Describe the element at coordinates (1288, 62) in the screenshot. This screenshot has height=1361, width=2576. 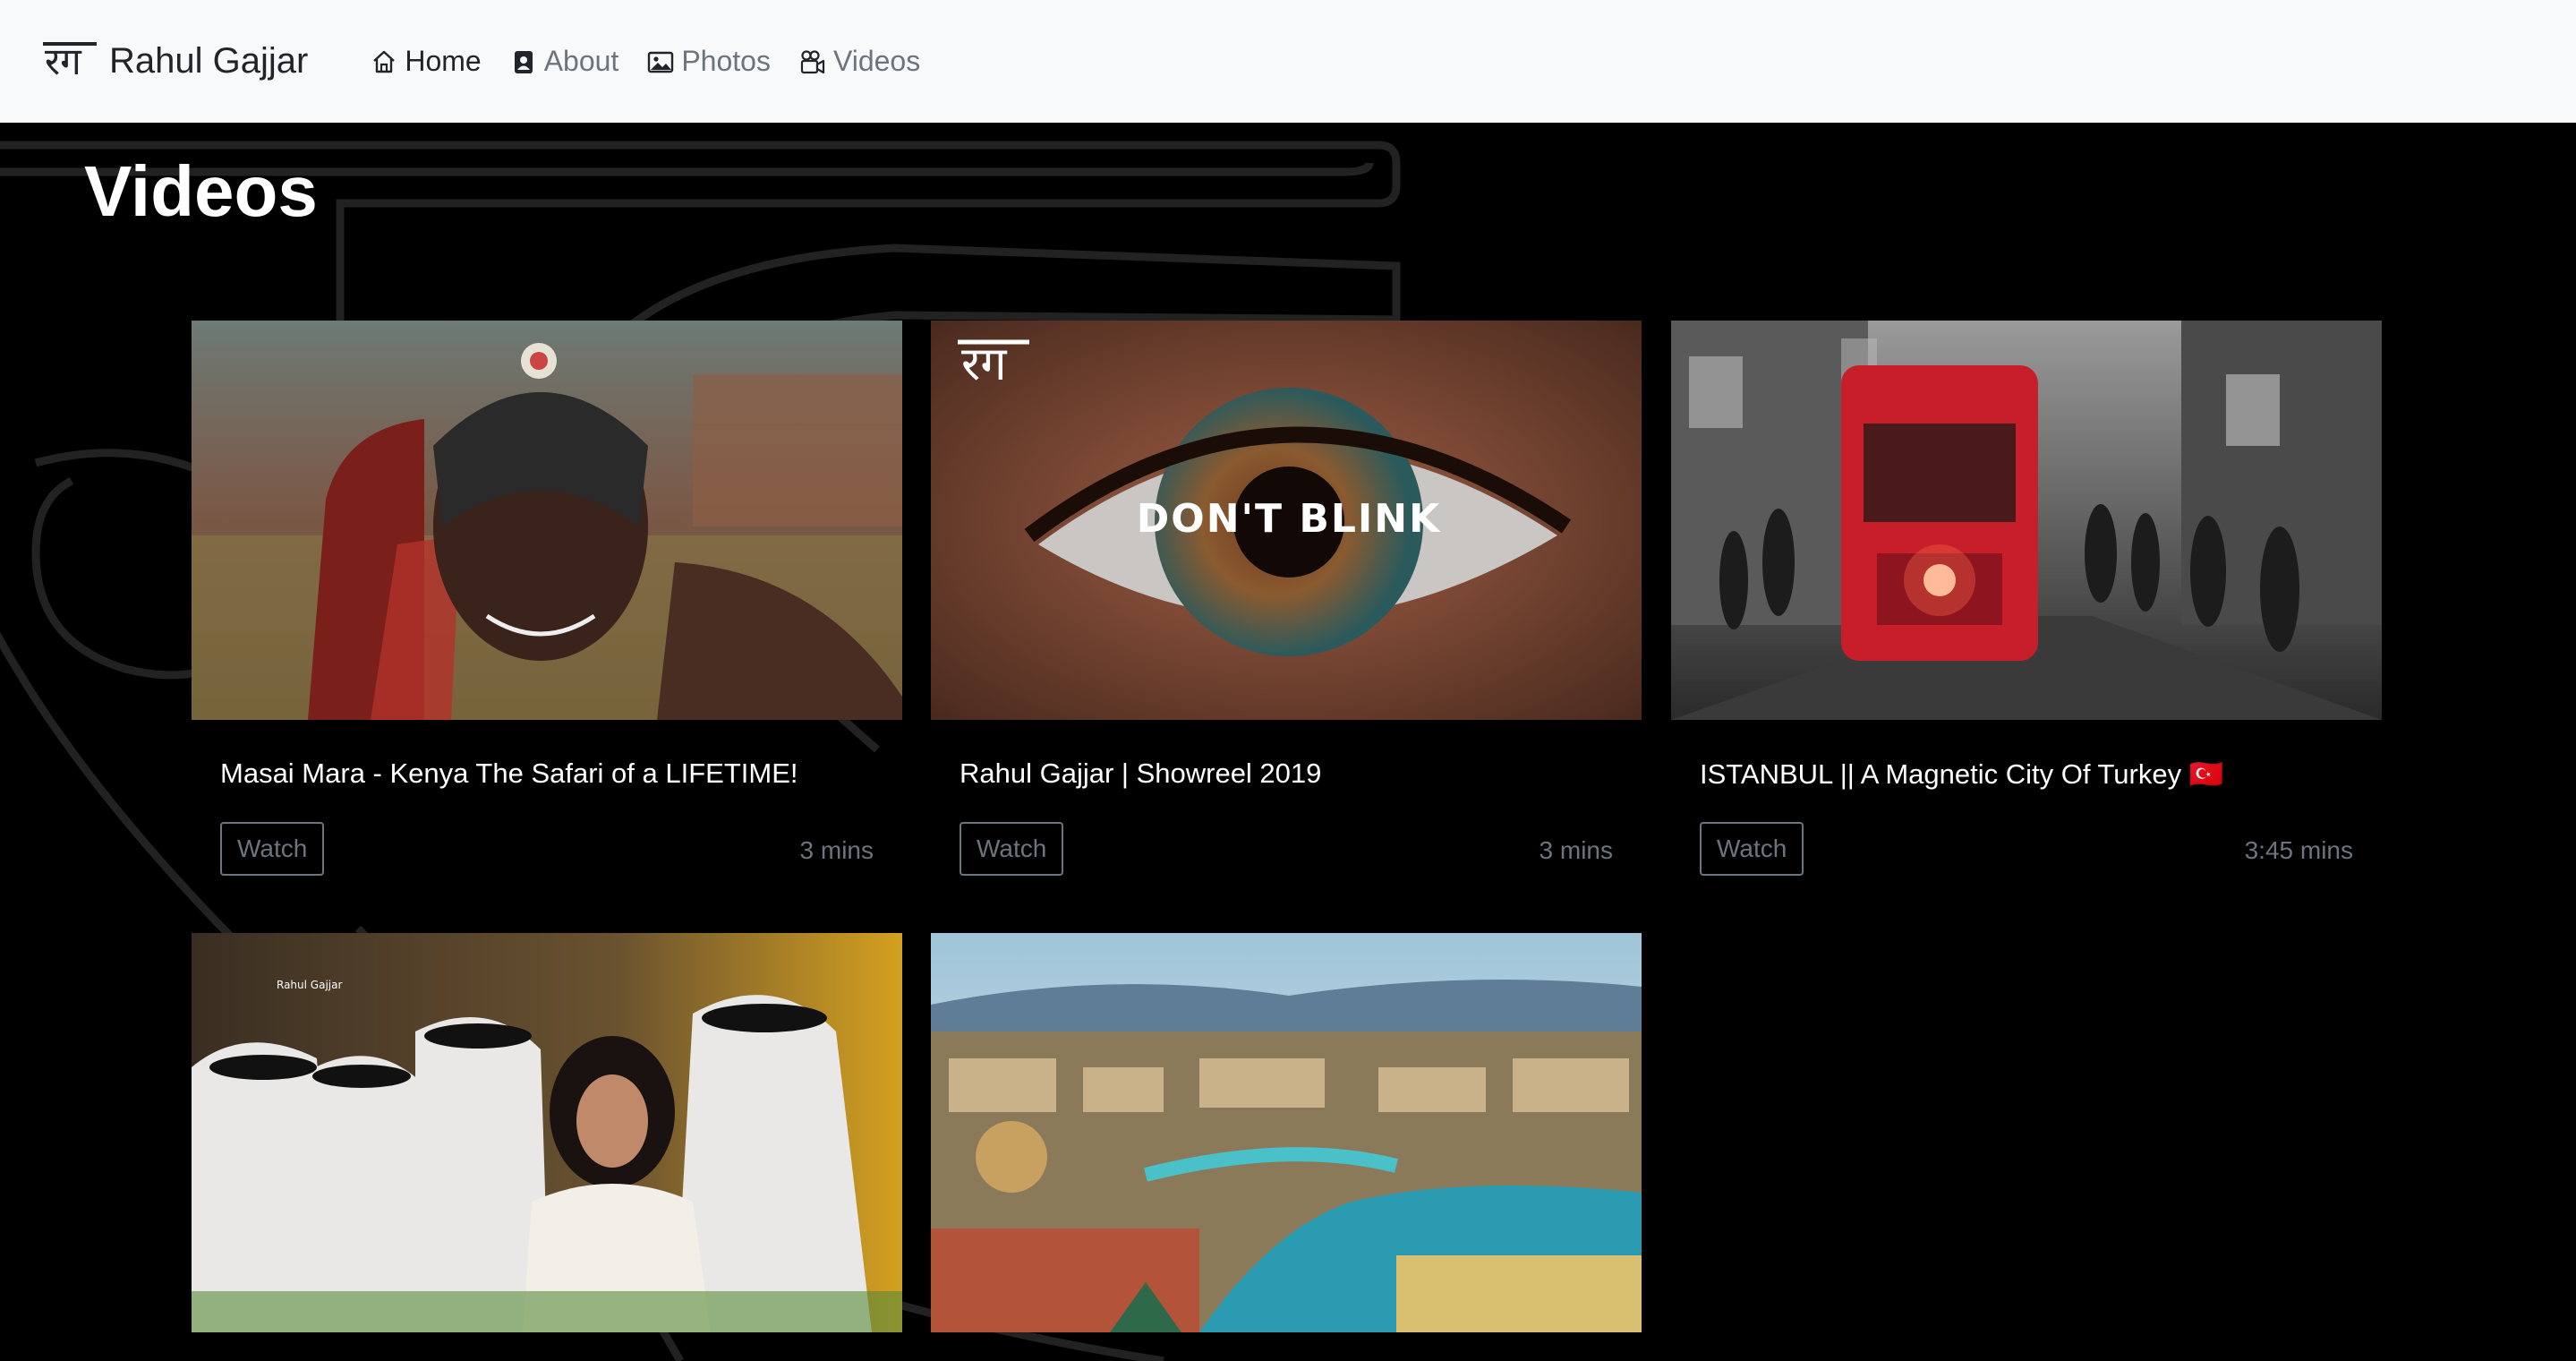
I see `top-navbar: रग Rahul Gajjar Home About Photos Videos` at that location.